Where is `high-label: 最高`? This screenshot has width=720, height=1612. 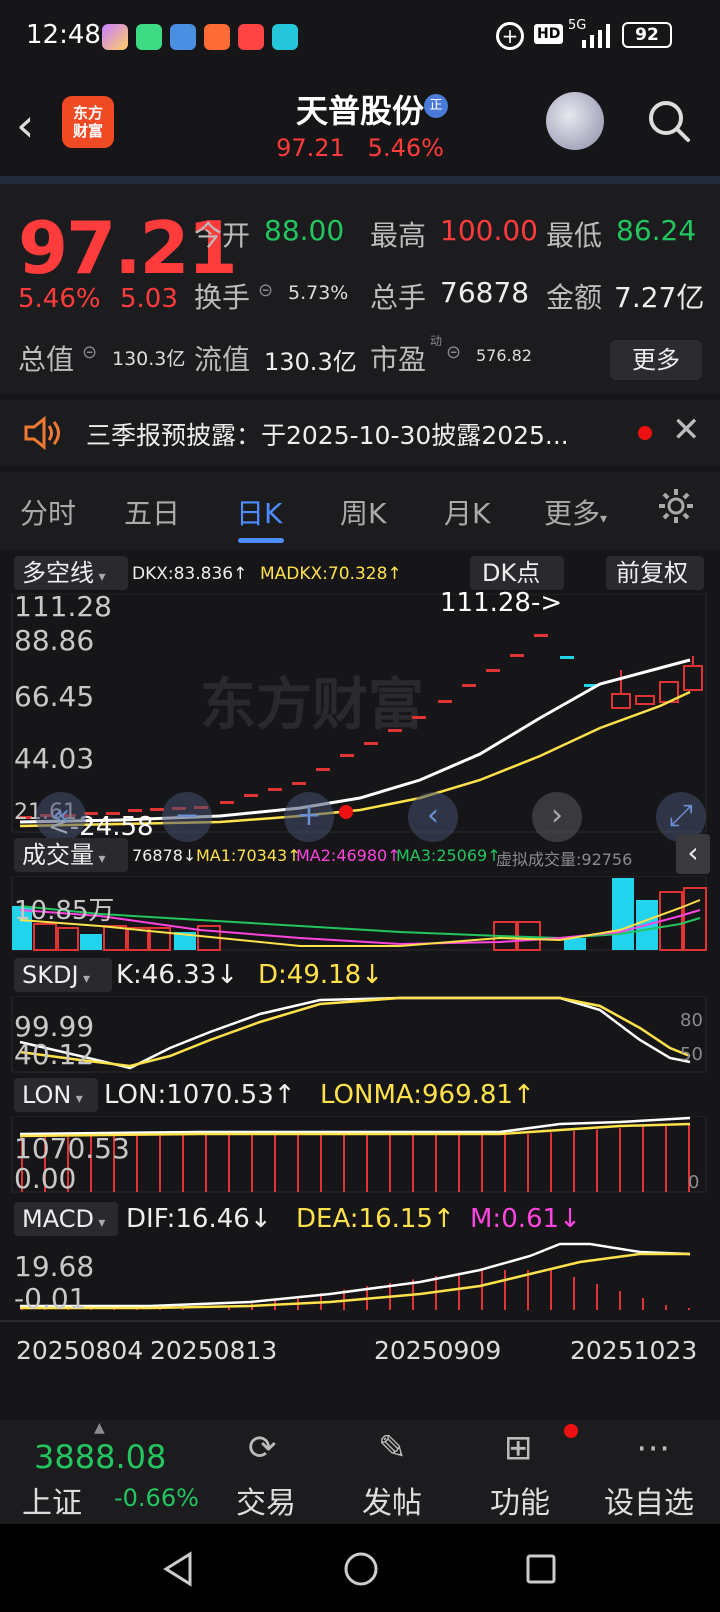 high-label: 最高 is located at coordinates (398, 235).